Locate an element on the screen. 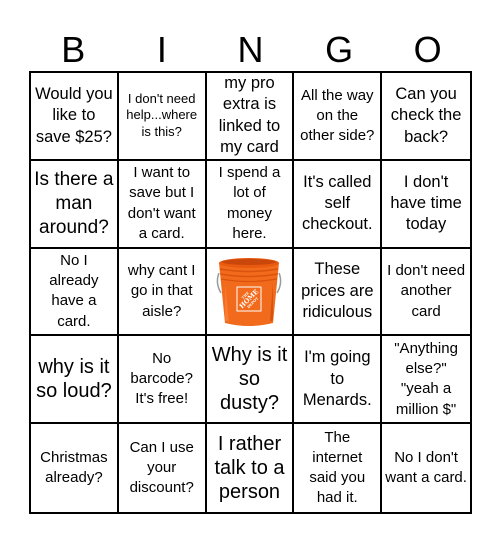  cell-text: why cant I go in that aisle? is located at coordinates (161, 291).